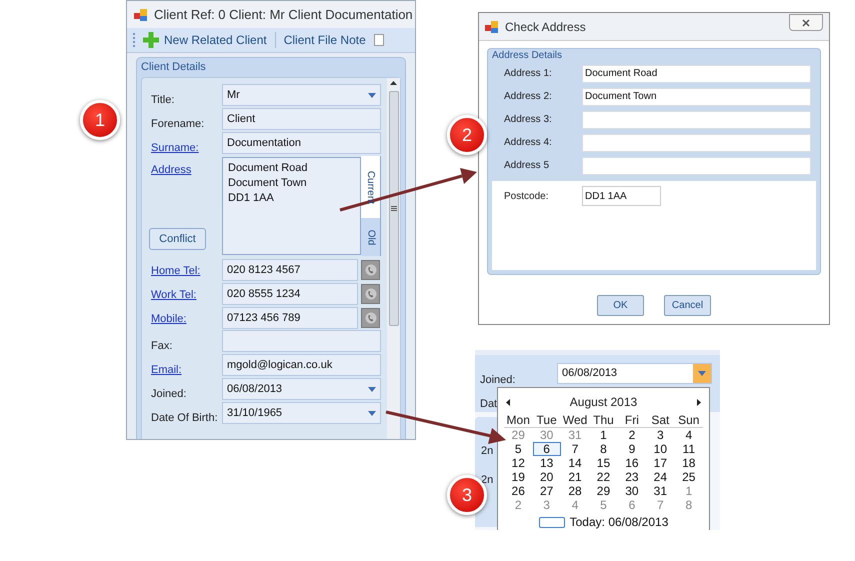  I want to click on callout-number: 2, so click(467, 135).